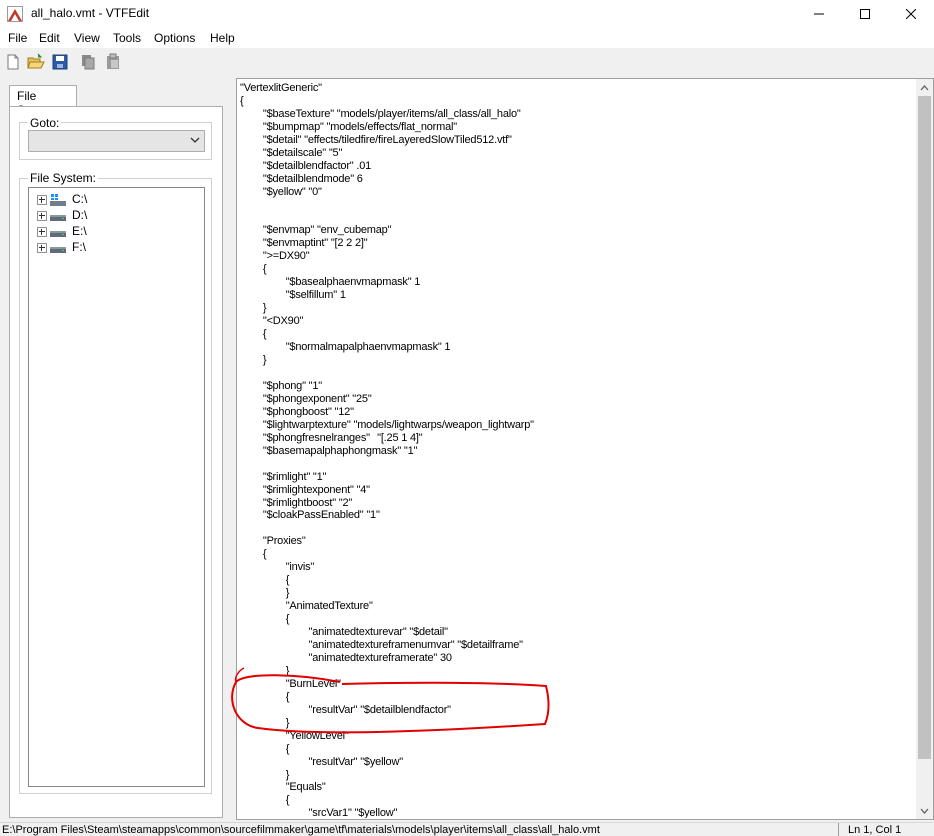  Describe the element at coordinates (36, 62) in the screenshot. I see `open-folder-icon` at that location.